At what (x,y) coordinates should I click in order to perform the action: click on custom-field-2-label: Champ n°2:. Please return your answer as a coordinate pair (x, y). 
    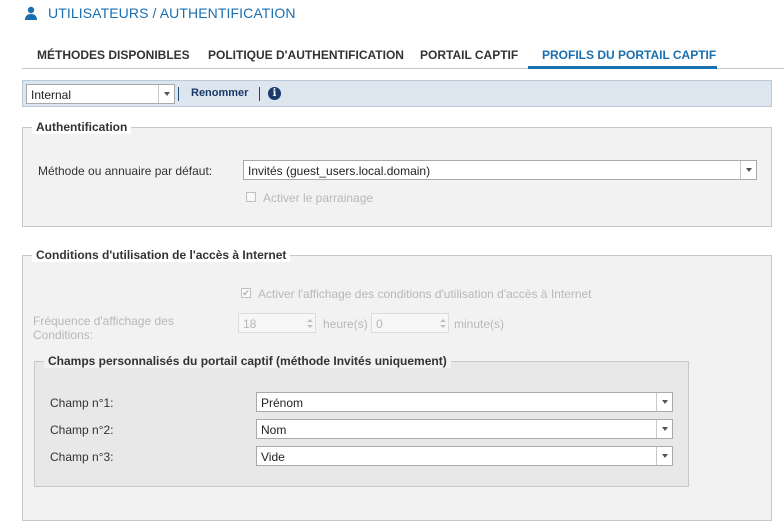
    Looking at the image, I should click on (82, 430).